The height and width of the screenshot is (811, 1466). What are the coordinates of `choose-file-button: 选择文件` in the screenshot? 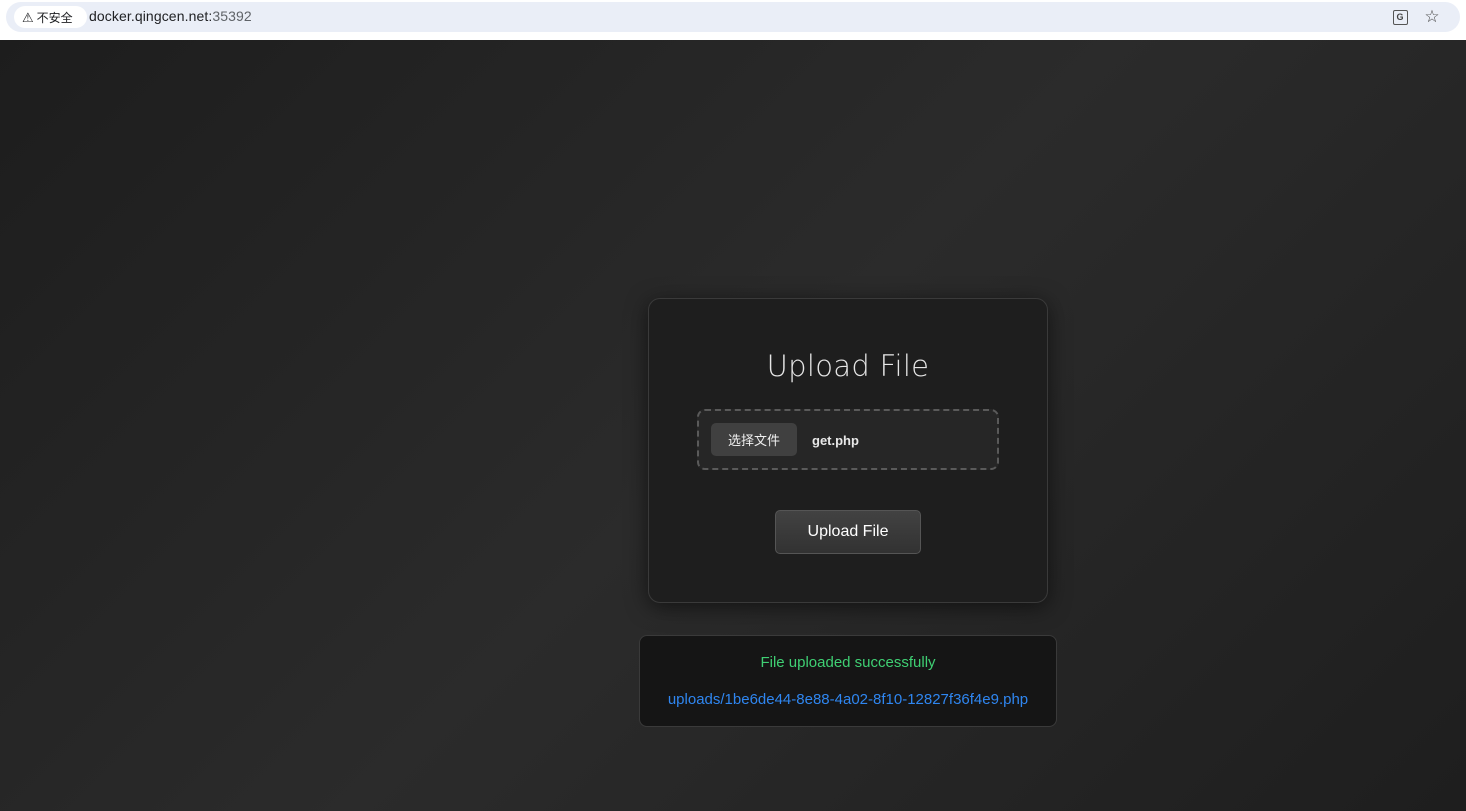 It's located at (754, 439).